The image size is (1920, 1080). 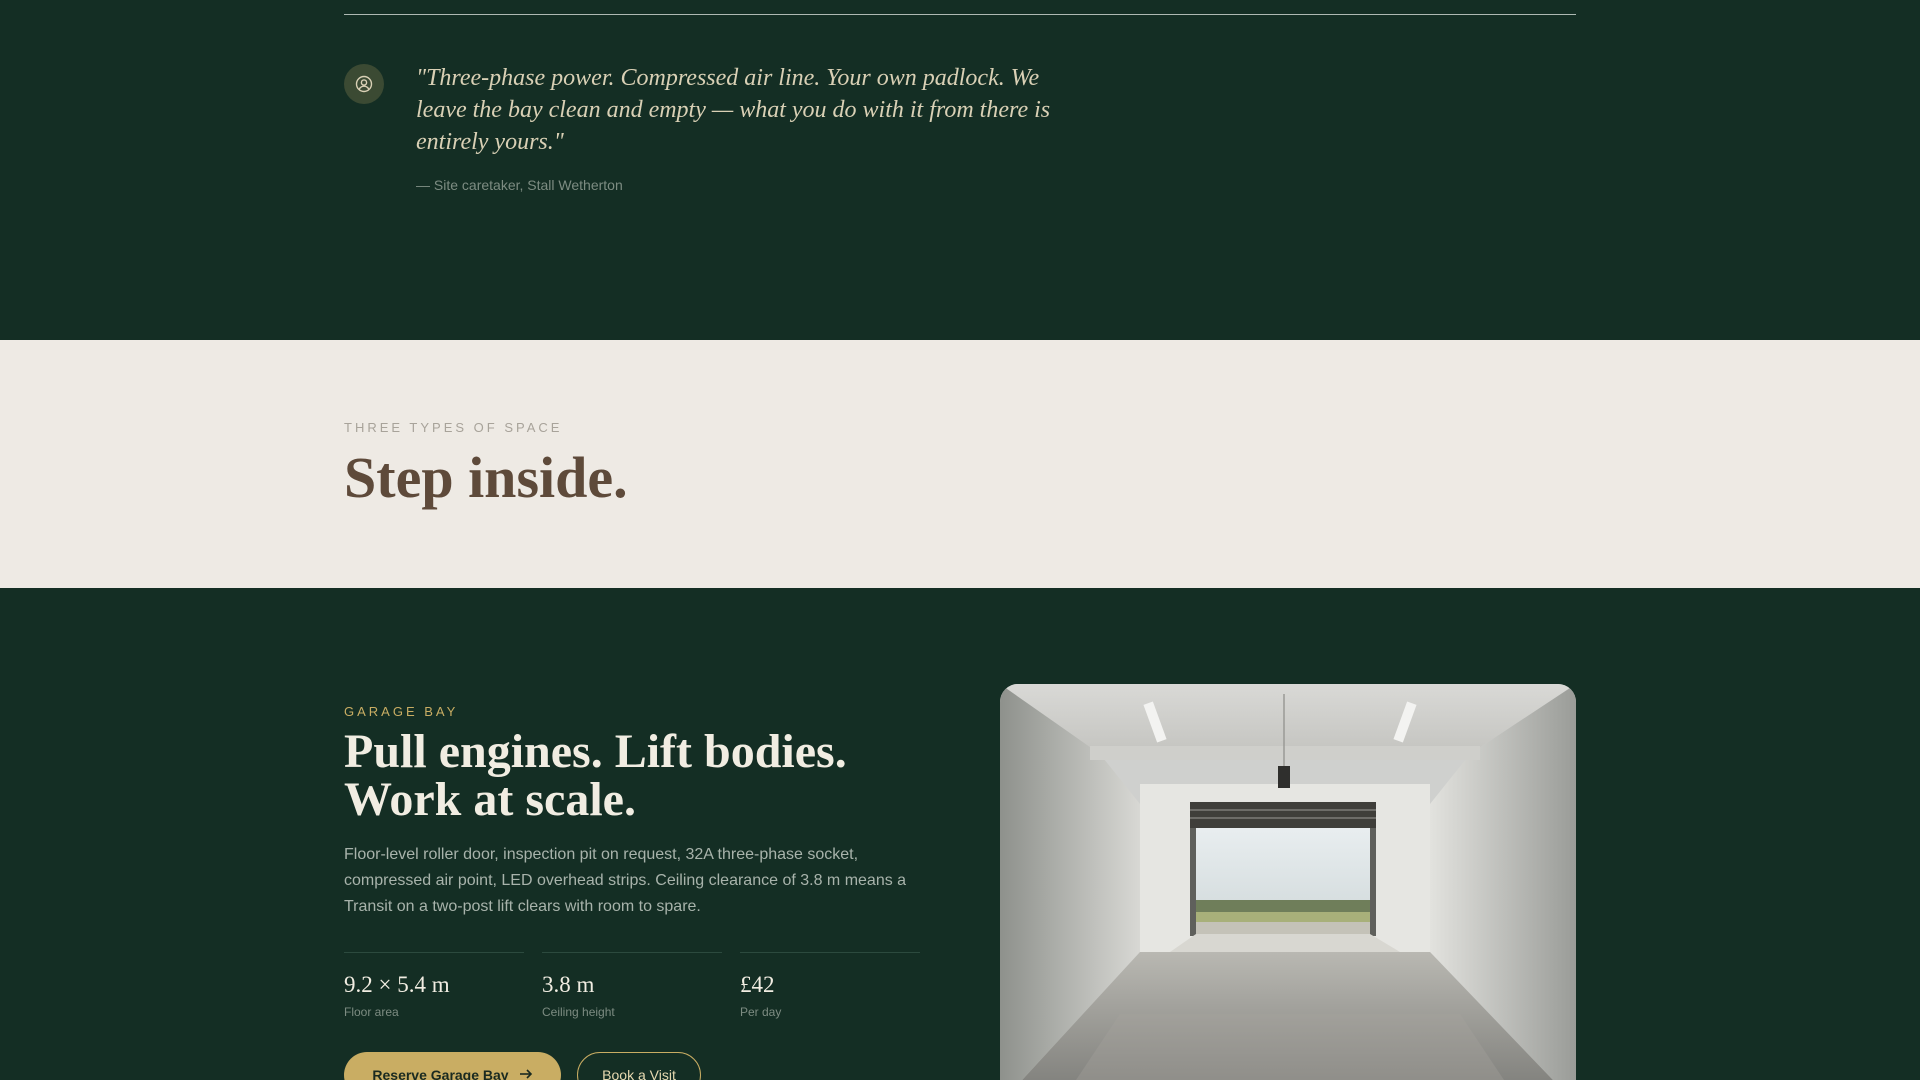 What do you see at coordinates (401, 711) in the screenshot?
I see `feature-eyebrow: GARAGE BAY` at bounding box center [401, 711].